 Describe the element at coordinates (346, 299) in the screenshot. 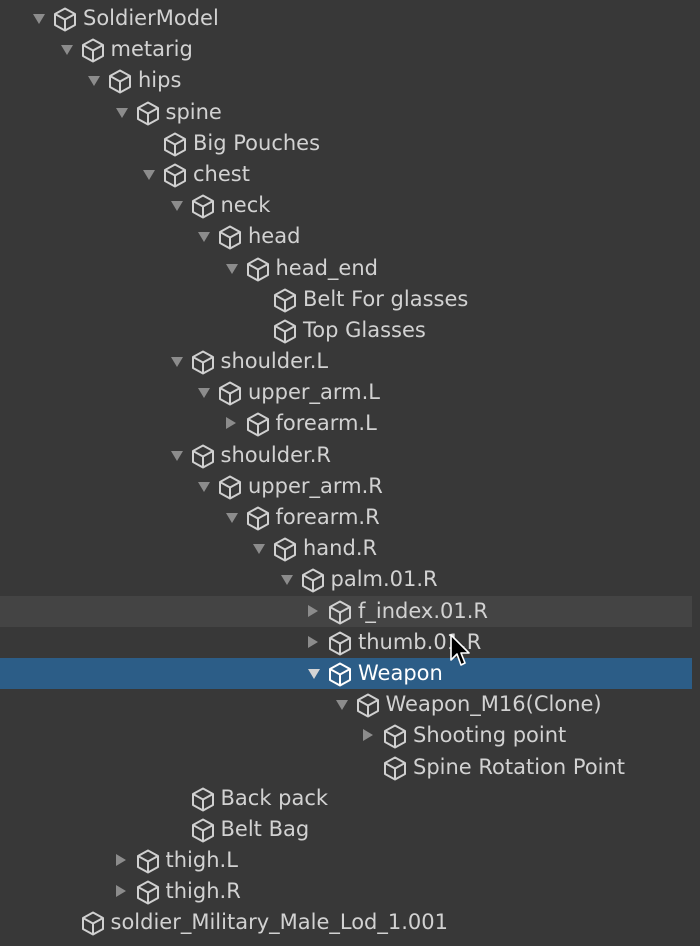

I see `hierarchy-item: Belt For glasses` at that location.